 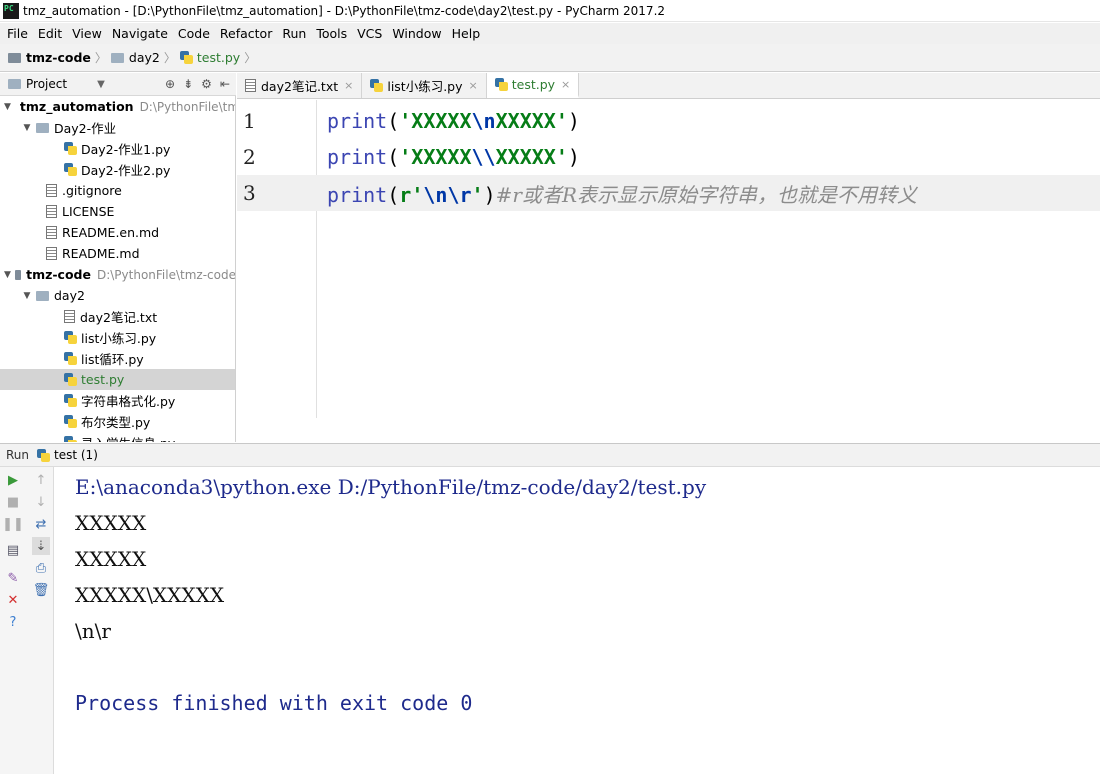 What do you see at coordinates (249, 157) in the screenshot?
I see `line-number: 2` at bounding box center [249, 157].